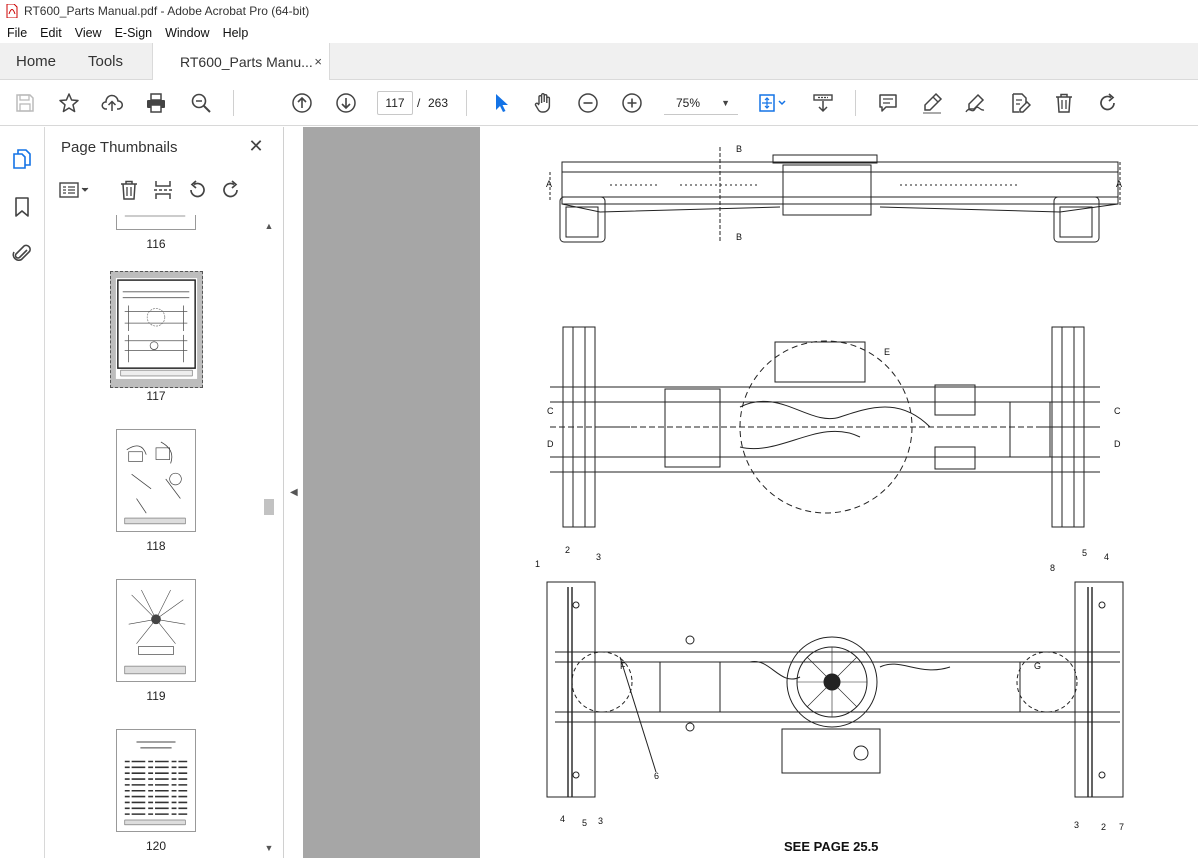  What do you see at coordinates (823, 103) in the screenshot?
I see `scroll-mode-icon` at bounding box center [823, 103].